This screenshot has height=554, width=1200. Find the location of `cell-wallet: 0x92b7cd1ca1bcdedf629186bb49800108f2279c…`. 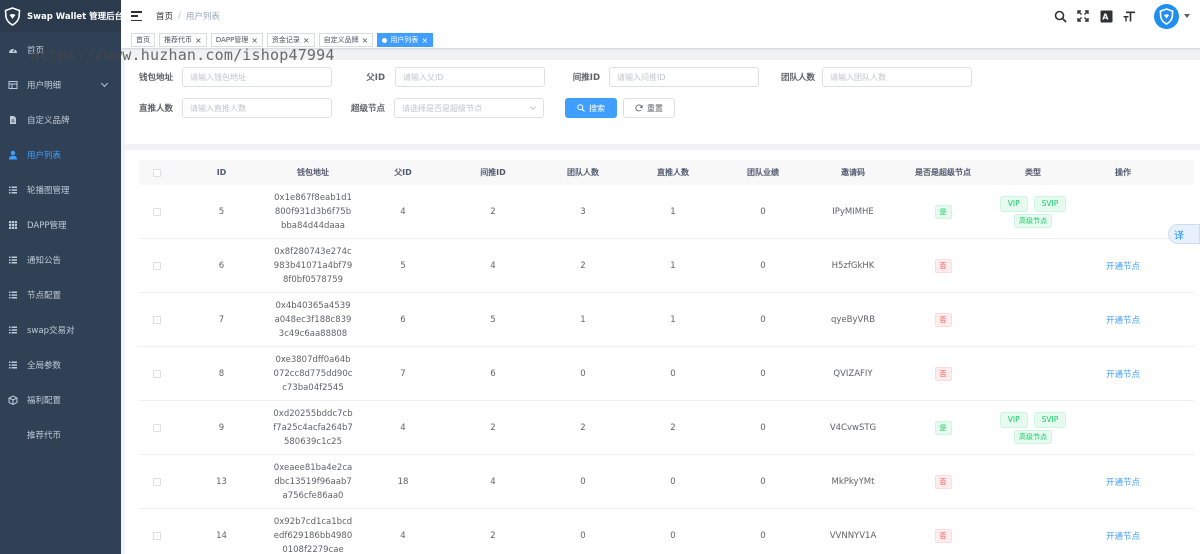

cell-wallet: 0x92b7cd1ca1bcdedf629186bb49800108f2279c… is located at coordinates (313, 534).